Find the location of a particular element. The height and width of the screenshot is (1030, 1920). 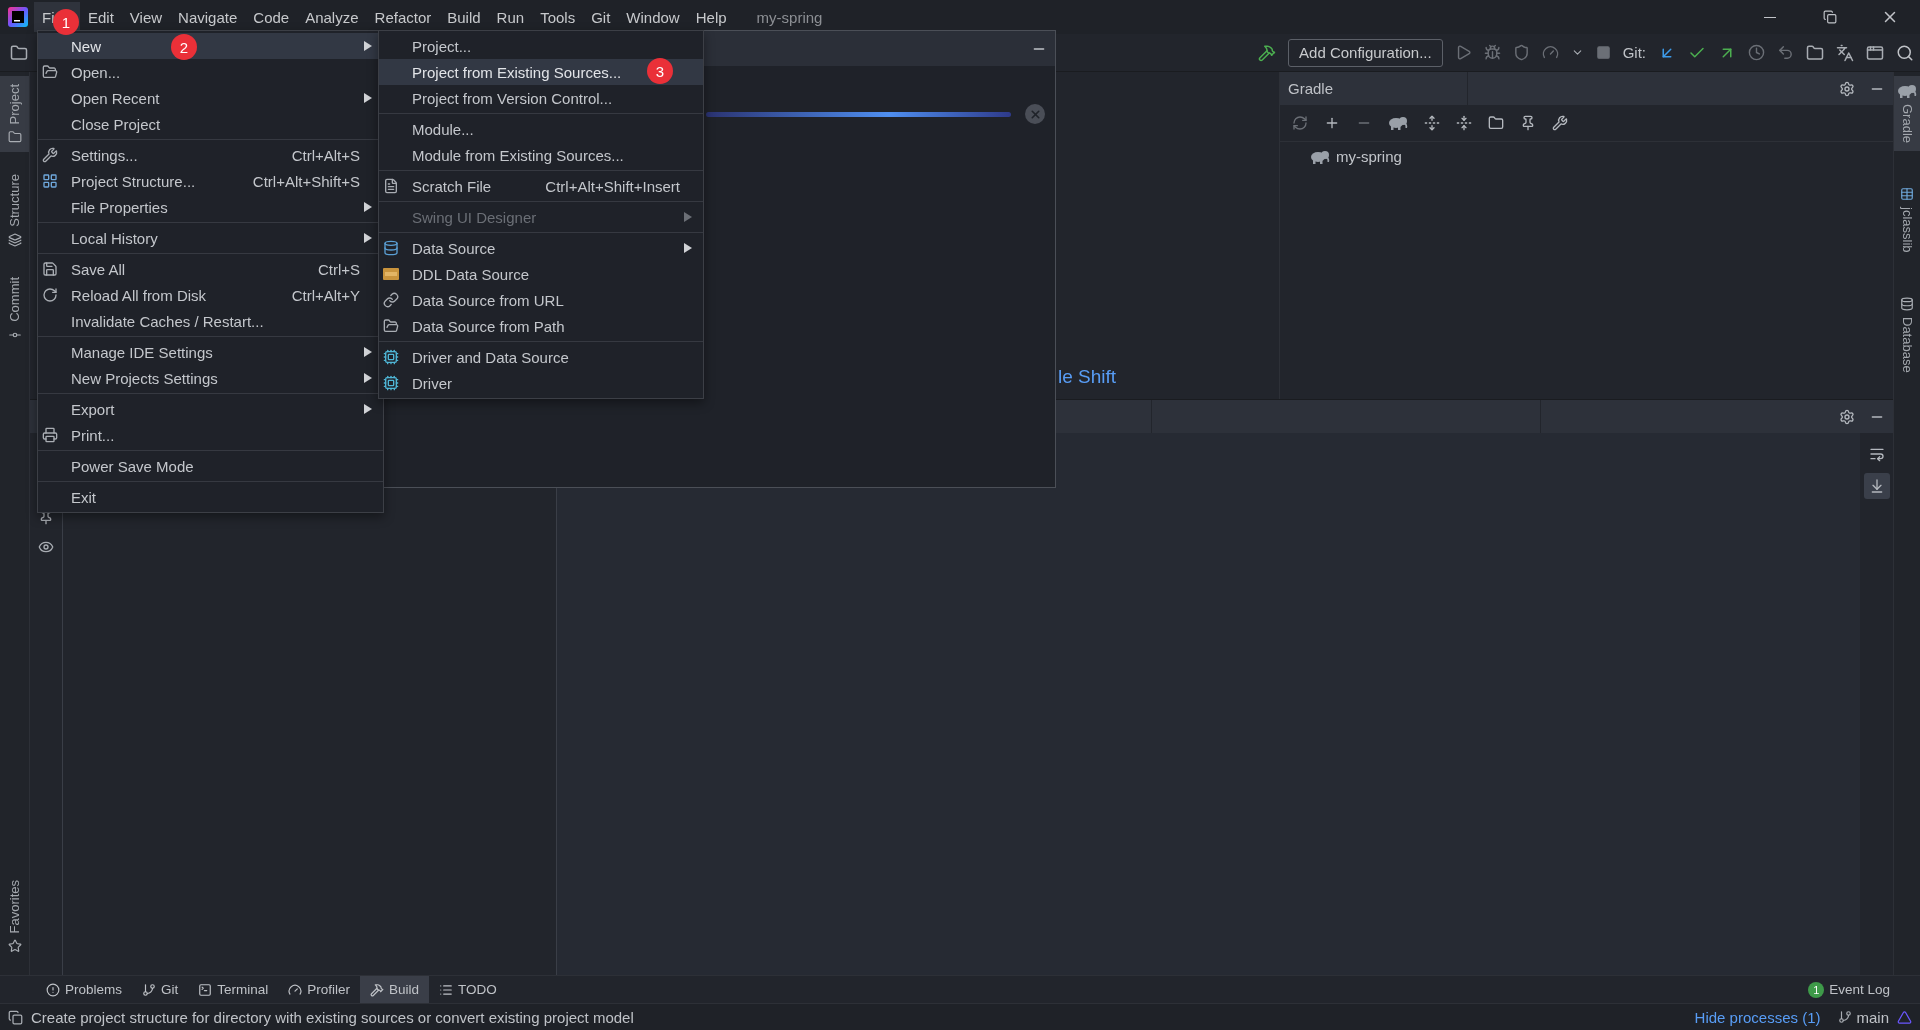

status-message: Create project structure for directory with existing sources or convert existing project model is located at coordinates (332, 1017).